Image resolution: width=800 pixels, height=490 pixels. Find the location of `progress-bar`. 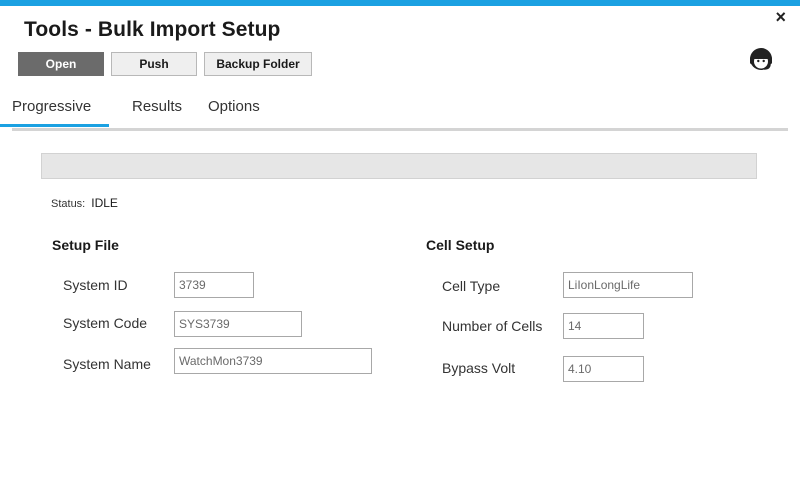

progress-bar is located at coordinates (399, 166).